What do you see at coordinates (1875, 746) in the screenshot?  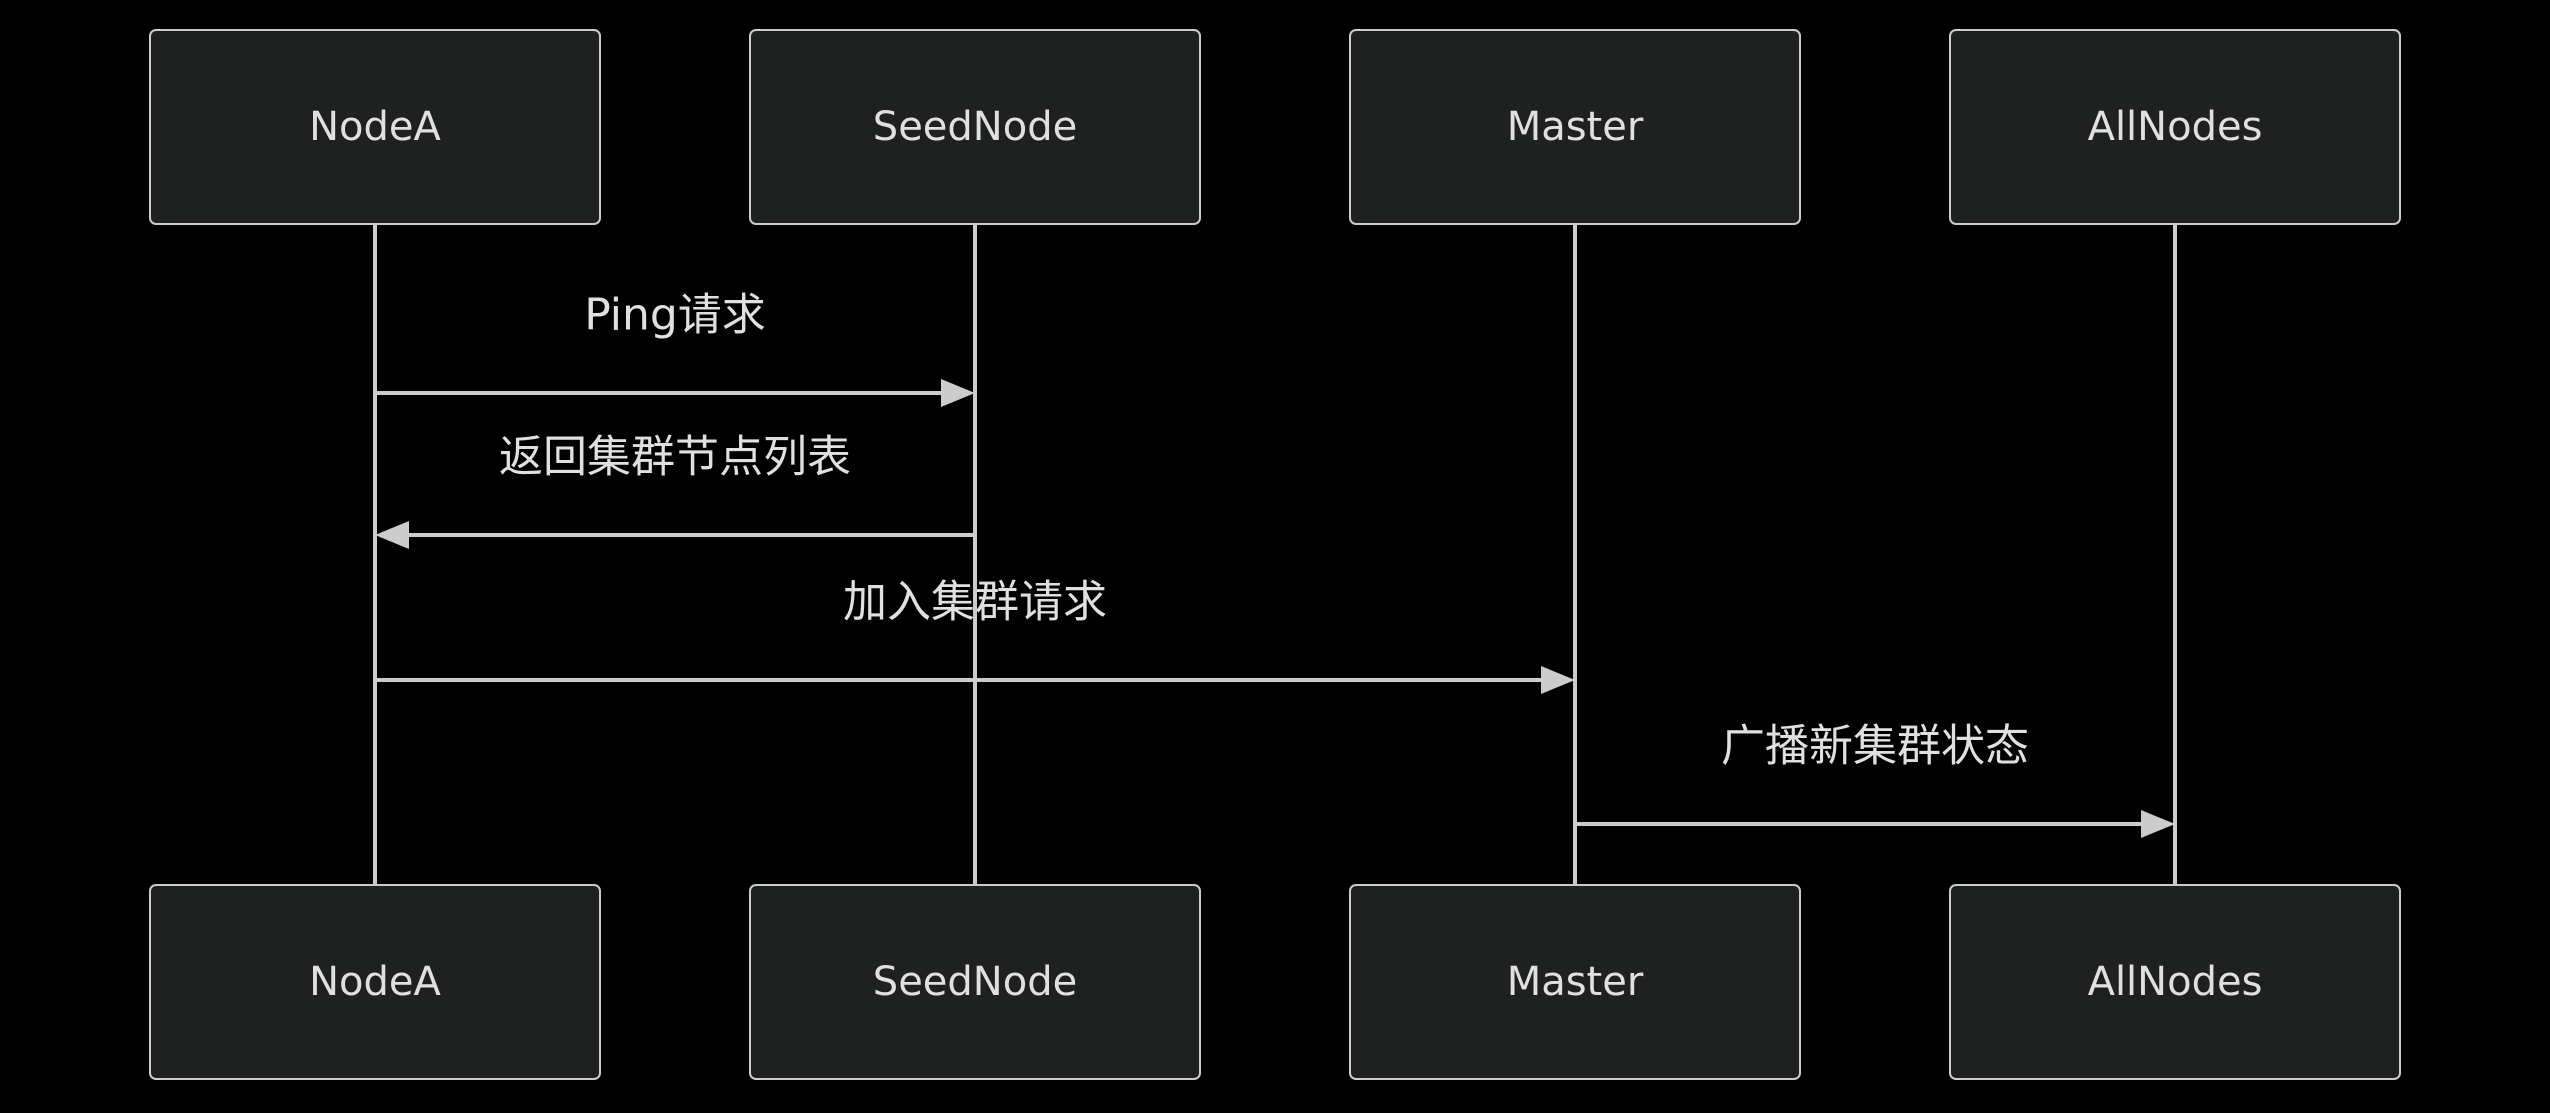 I see `message-label: 广播新集群状态` at bounding box center [1875, 746].